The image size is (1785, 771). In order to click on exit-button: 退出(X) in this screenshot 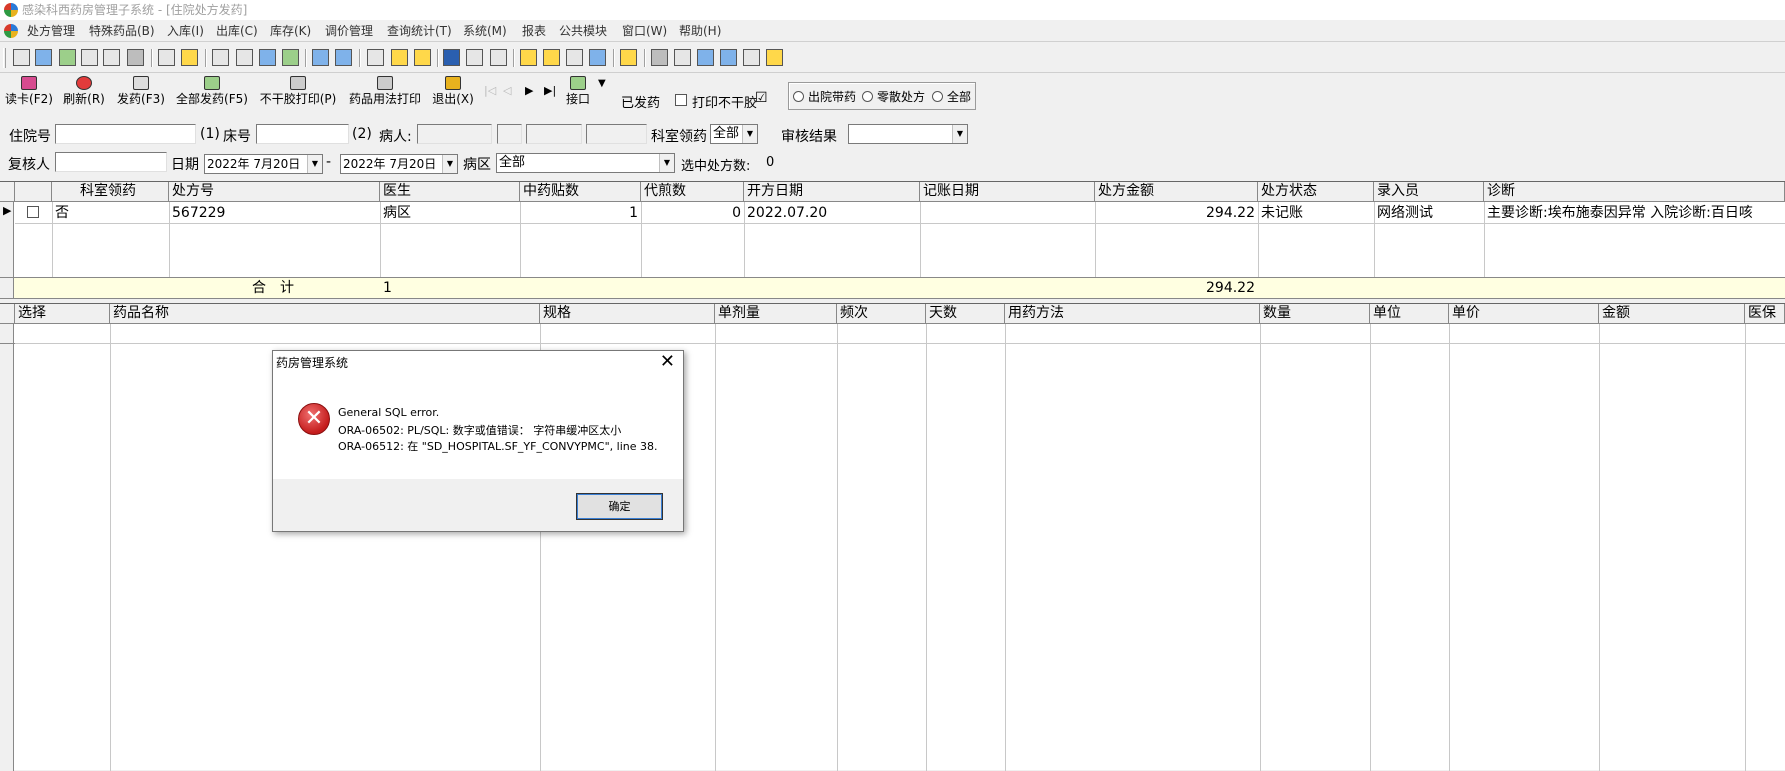, I will do `click(453, 95)`.